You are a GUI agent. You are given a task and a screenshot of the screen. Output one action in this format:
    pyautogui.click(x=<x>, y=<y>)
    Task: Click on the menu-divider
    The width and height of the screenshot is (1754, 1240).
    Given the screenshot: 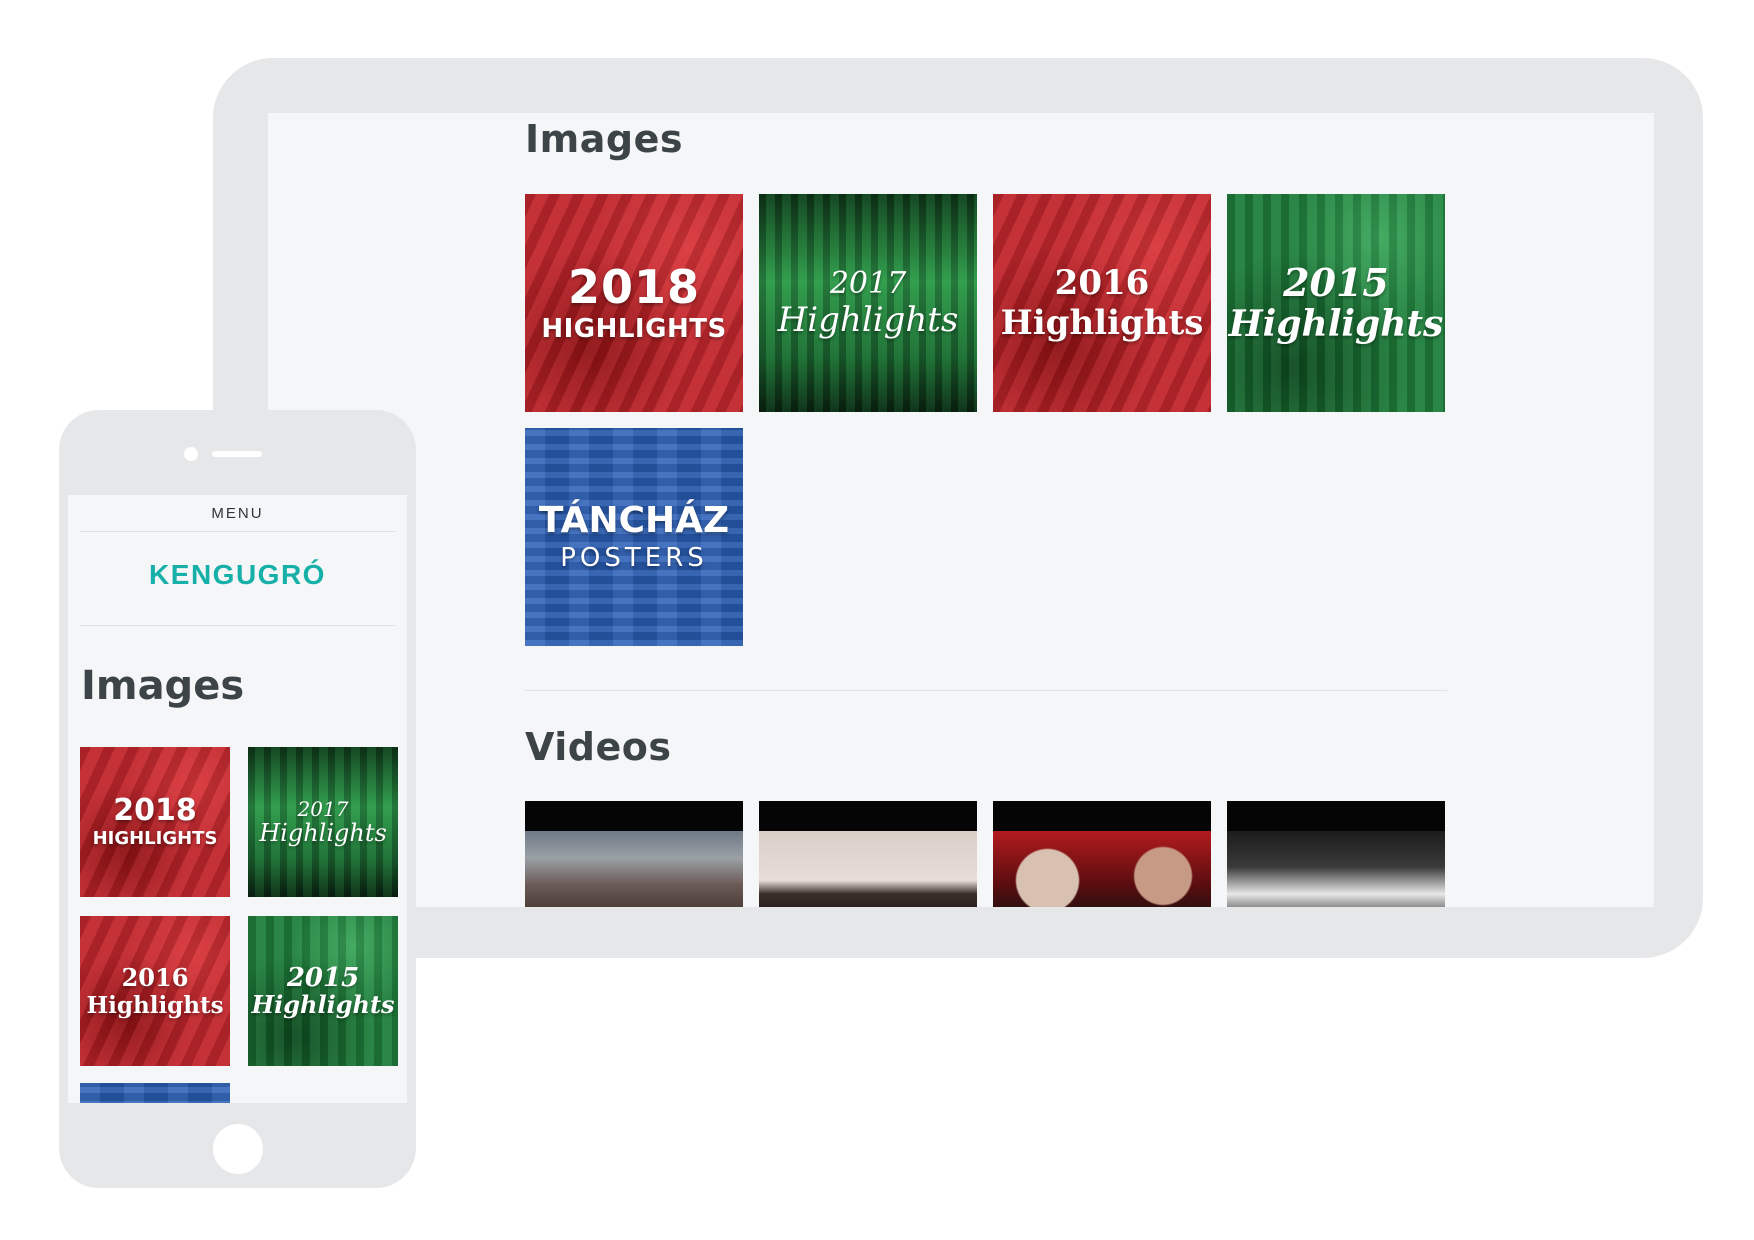 What is the action you would take?
    pyautogui.click(x=237, y=531)
    